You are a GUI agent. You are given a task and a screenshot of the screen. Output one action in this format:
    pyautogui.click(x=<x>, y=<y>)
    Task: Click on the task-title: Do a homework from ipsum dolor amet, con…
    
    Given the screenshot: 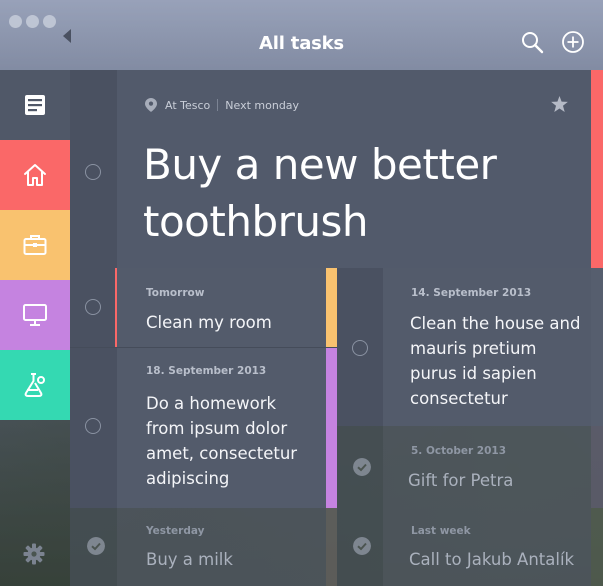 What is the action you would take?
    pyautogui.click(x=222, y=441)
    